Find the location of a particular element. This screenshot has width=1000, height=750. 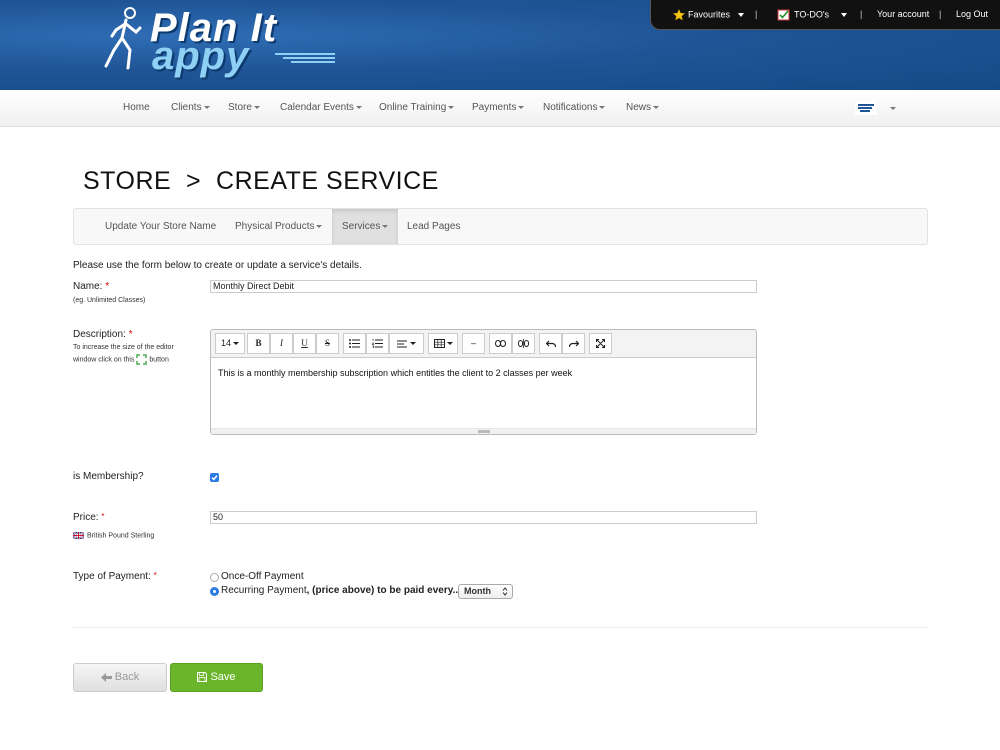

font-size-dropdown: 14 is located at coordinates (230, 343).